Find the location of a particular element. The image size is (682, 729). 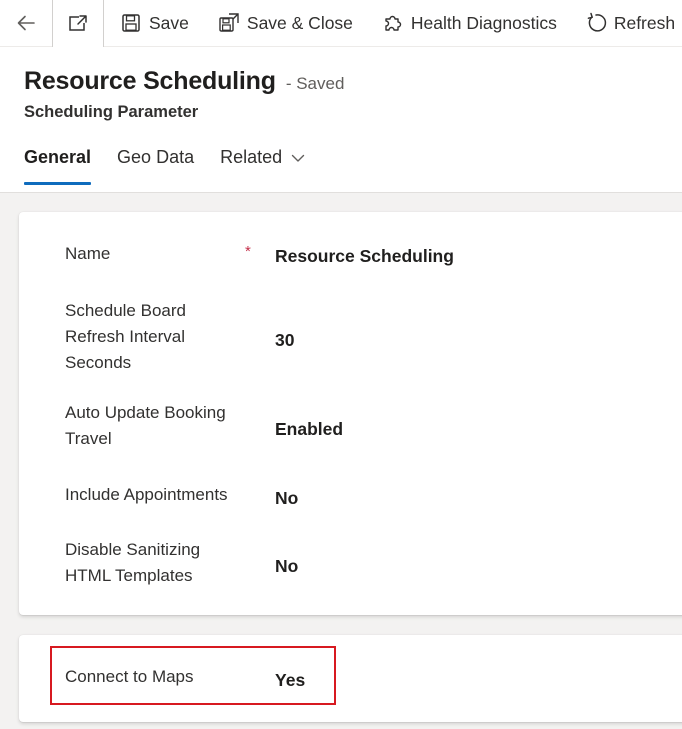

auto-update-travel-label: Auto Update Booking Travel is located at coordinates (145, 425).